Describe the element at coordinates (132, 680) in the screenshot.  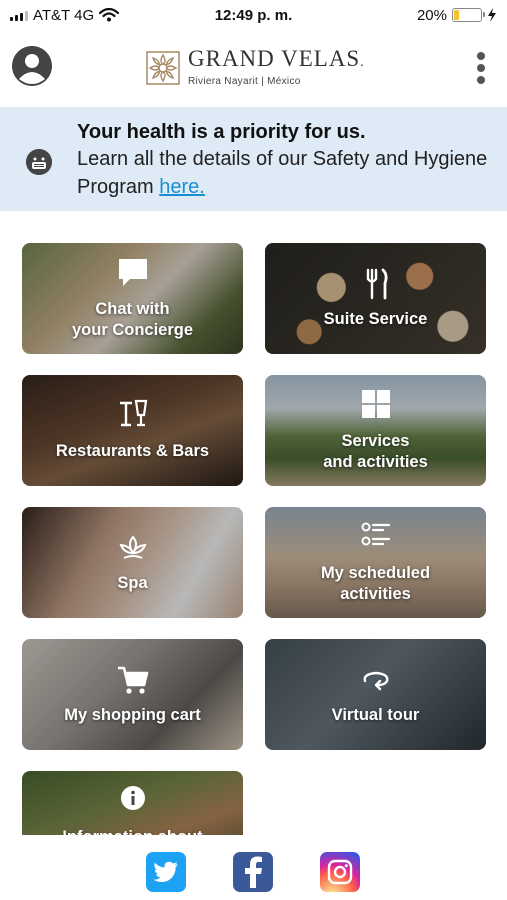
I see `shopping-cart-icon` at that location.